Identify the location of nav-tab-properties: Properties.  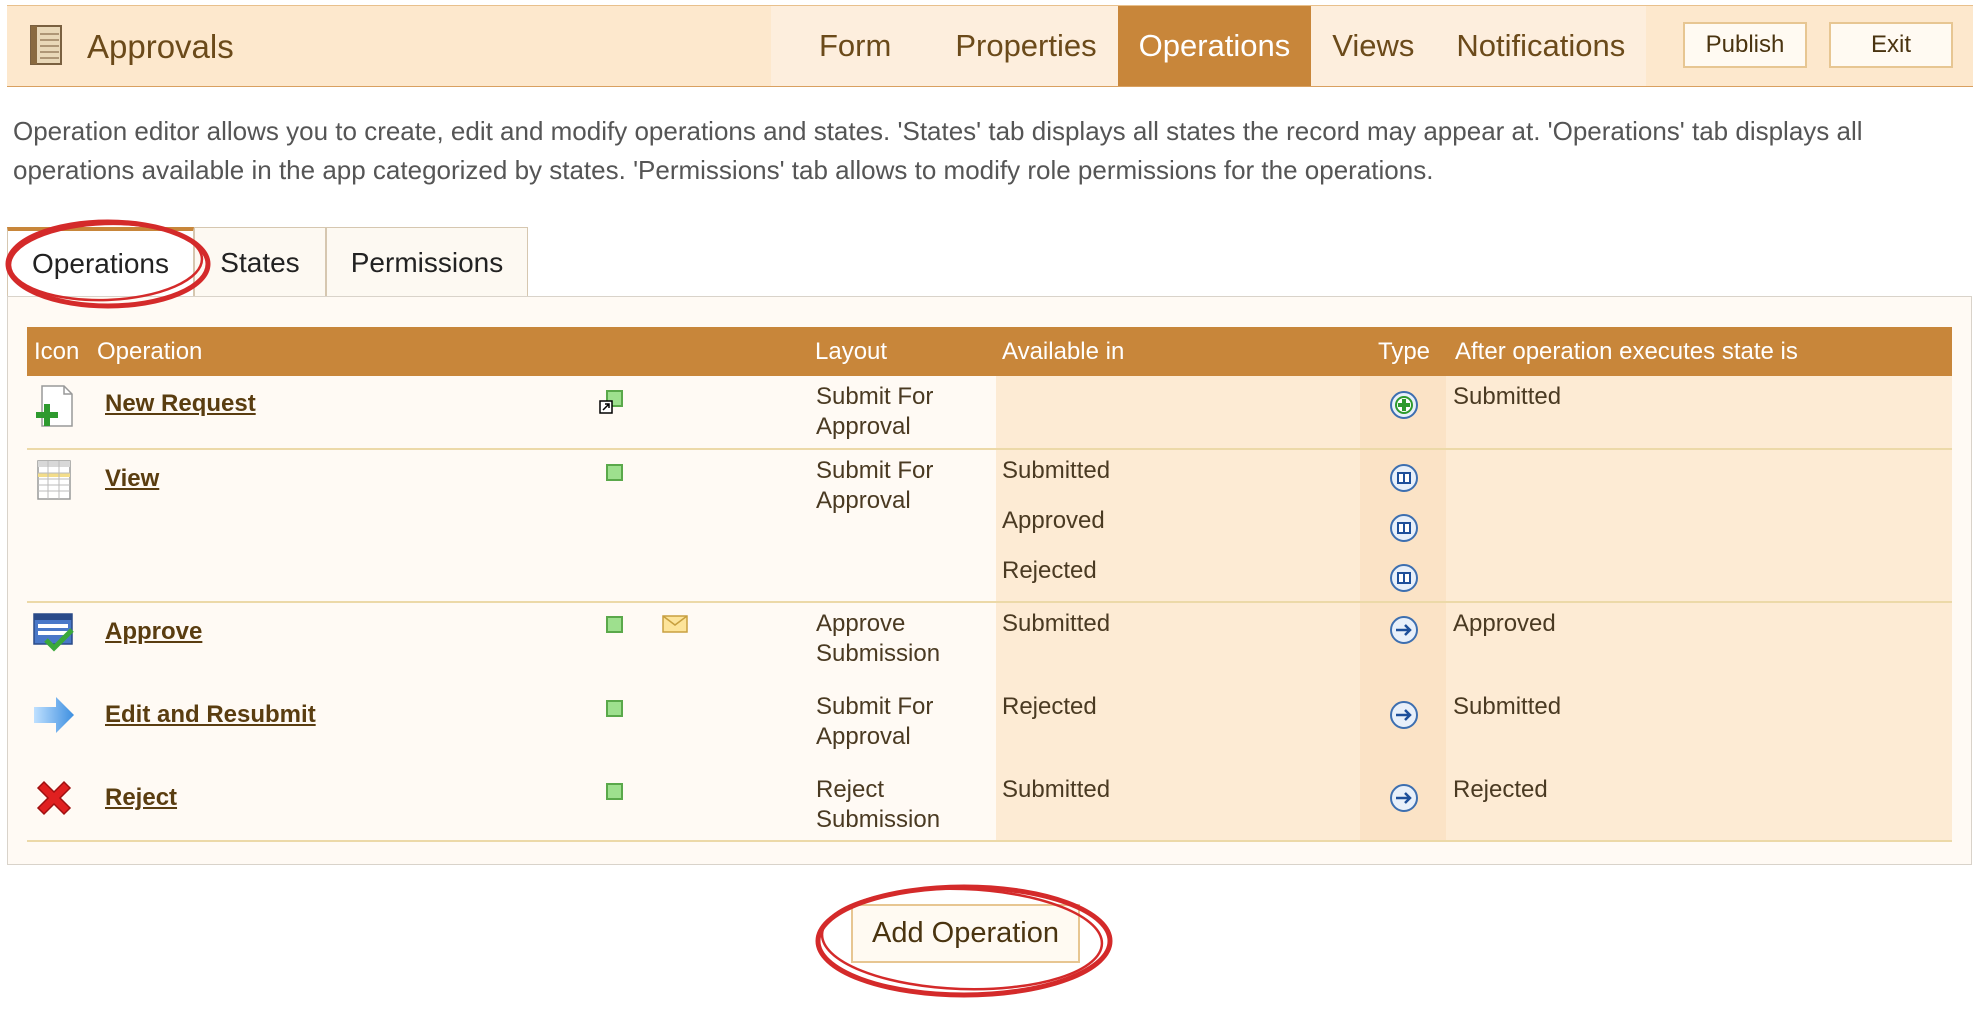
(1021, 46).